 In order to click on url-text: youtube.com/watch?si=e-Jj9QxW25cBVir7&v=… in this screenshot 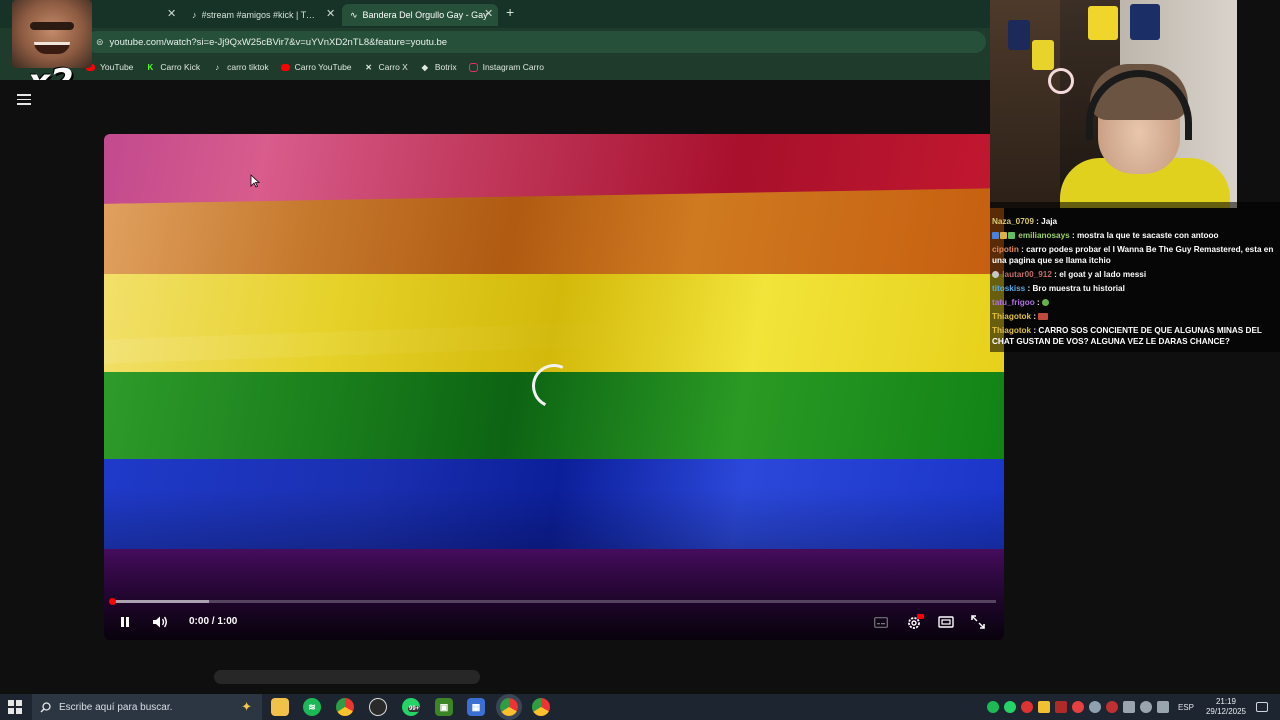, I will do `click(279, 42)`.